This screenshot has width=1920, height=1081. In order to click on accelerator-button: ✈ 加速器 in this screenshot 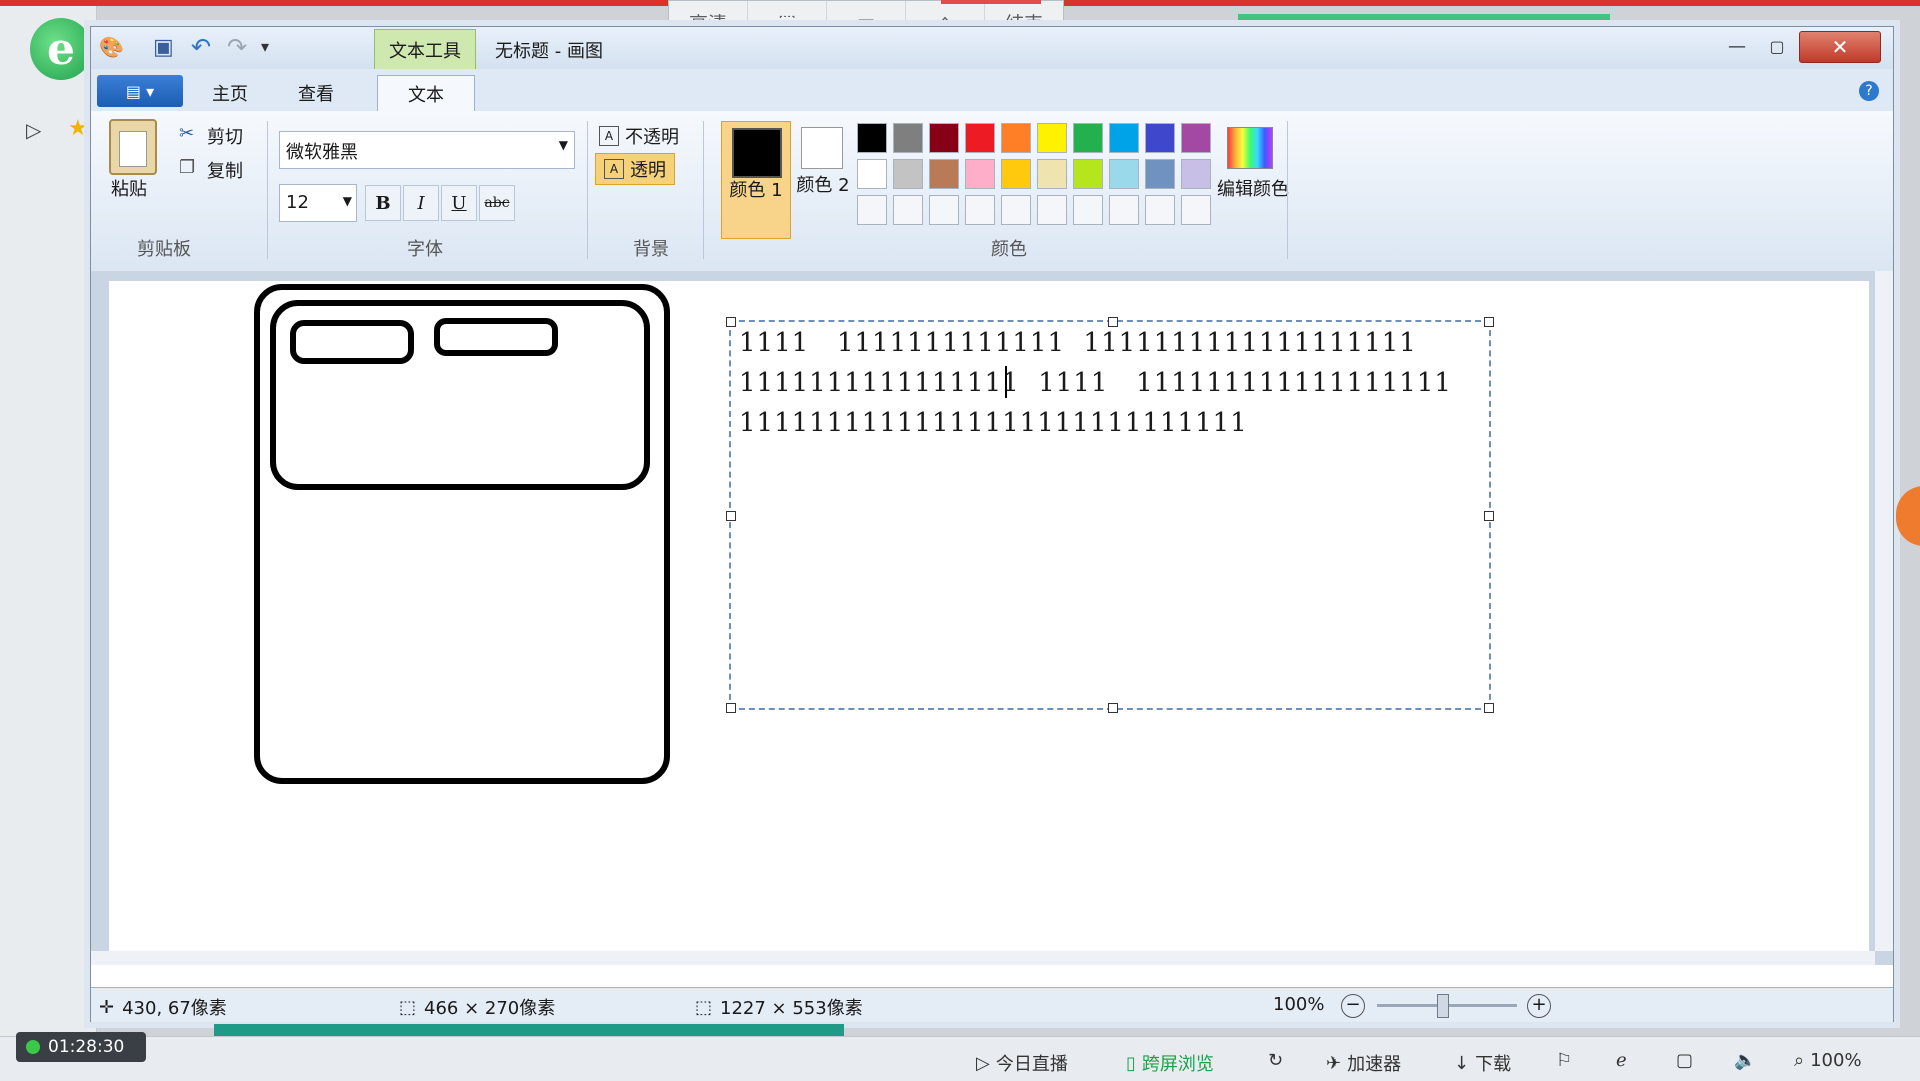, I will do `click(1363, 1063)`.